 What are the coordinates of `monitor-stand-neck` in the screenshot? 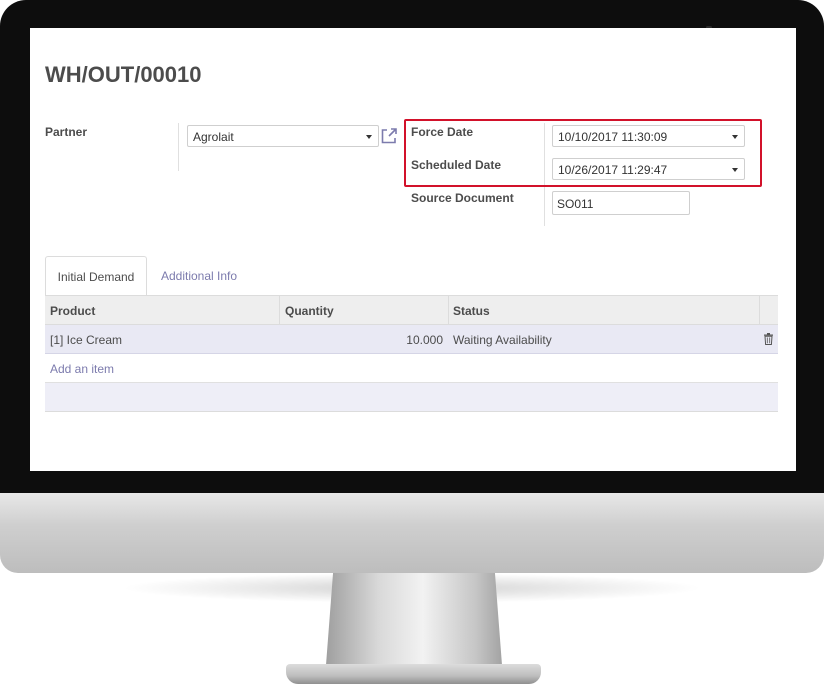 It's located at (414, 619).